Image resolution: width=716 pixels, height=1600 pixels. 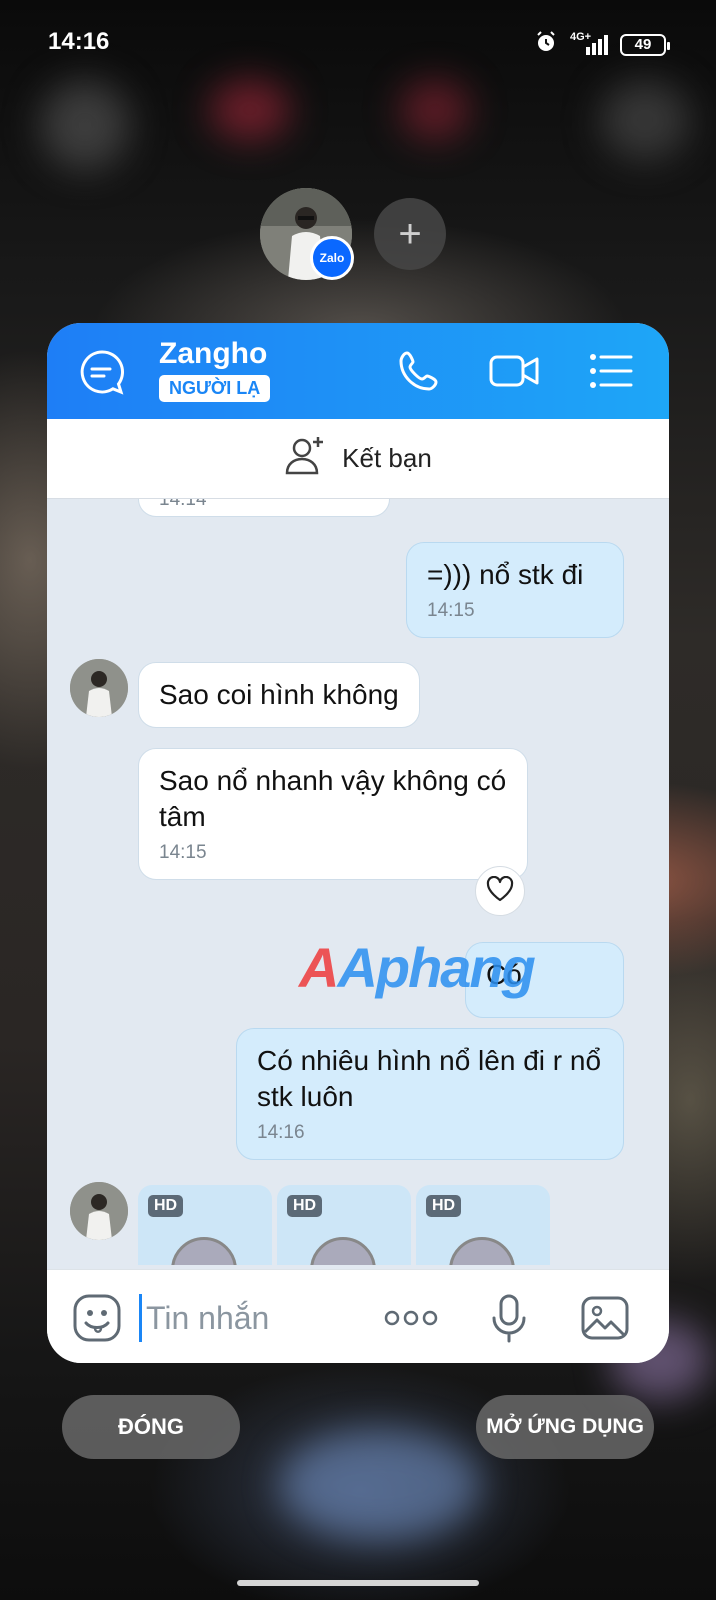 I want to click on microphone-icon, so click(x=509, y=1318).